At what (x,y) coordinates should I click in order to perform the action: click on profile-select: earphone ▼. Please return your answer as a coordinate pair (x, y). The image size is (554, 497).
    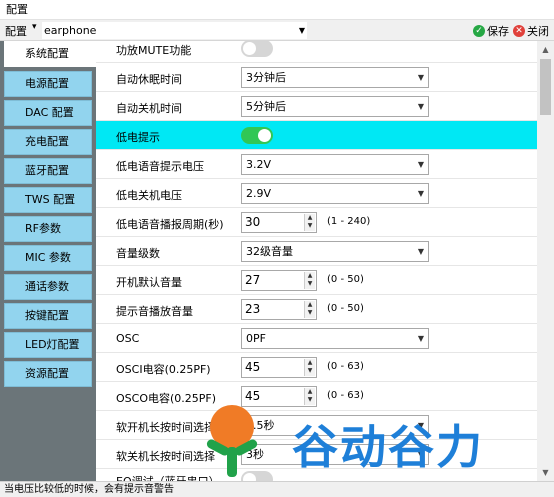
    Looking at the image, I should click on (174, 30).